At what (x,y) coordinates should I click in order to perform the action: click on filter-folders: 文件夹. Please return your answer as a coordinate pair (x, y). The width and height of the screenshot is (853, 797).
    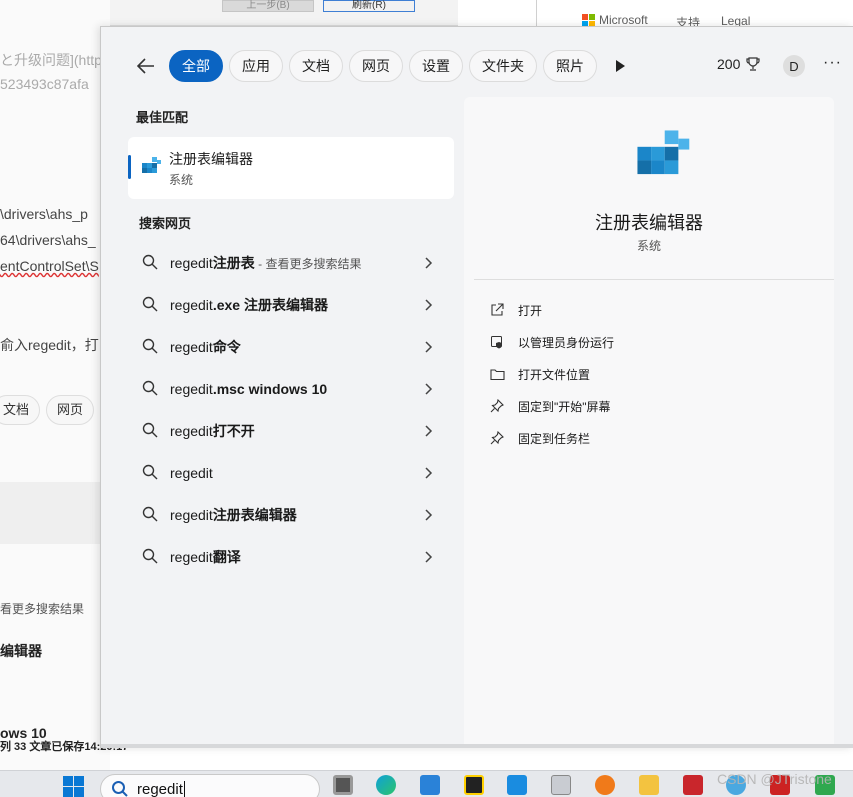
    Looking at the image, I should click on (503, 66).